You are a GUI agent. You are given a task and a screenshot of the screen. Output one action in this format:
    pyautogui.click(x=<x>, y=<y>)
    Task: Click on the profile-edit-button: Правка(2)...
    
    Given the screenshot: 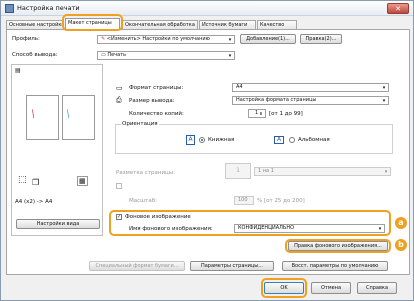 What is the action you would take?
    pyautogui.click(x=321, y=39)
    